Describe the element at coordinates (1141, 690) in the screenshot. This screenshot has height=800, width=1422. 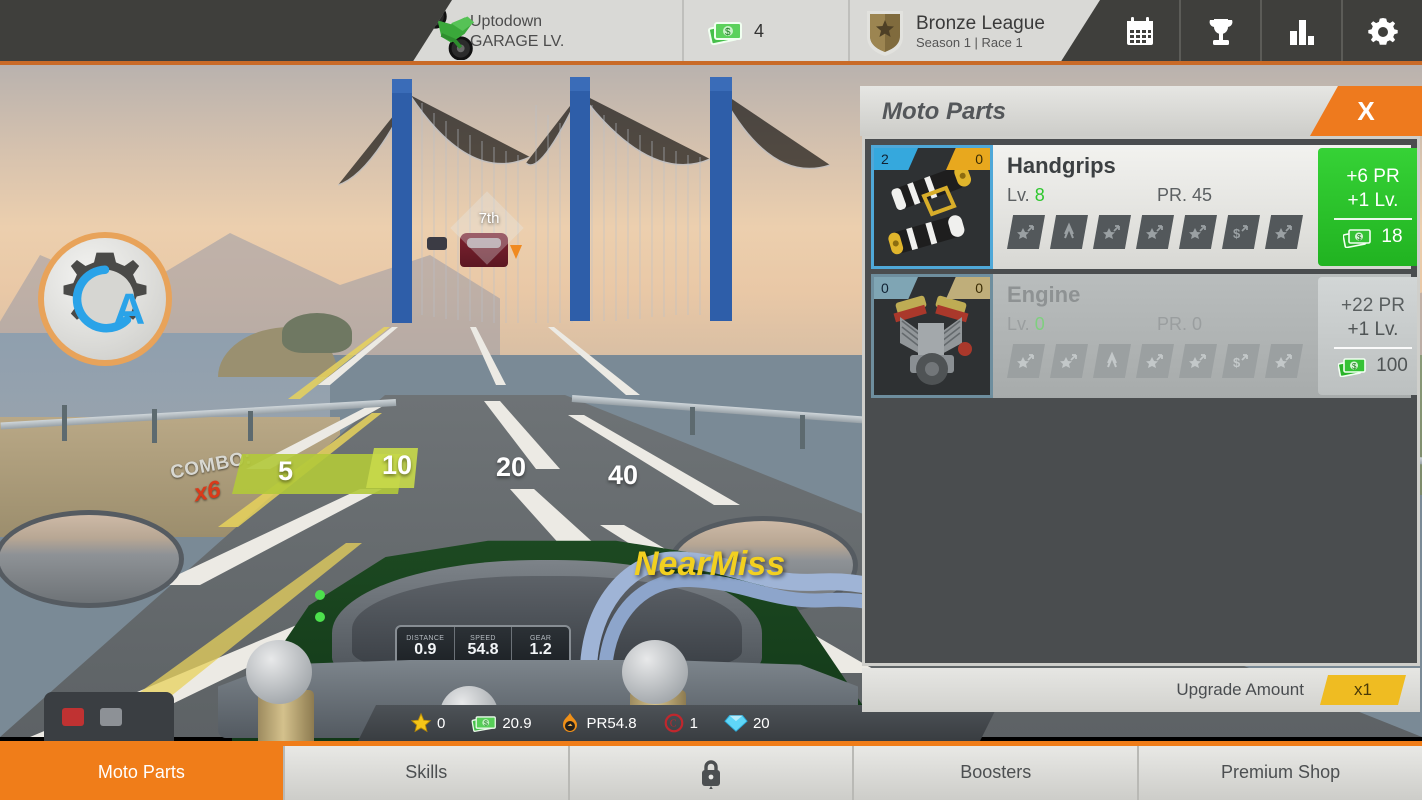
I see `panel-footer: Upgrade Amount x1` at that location.